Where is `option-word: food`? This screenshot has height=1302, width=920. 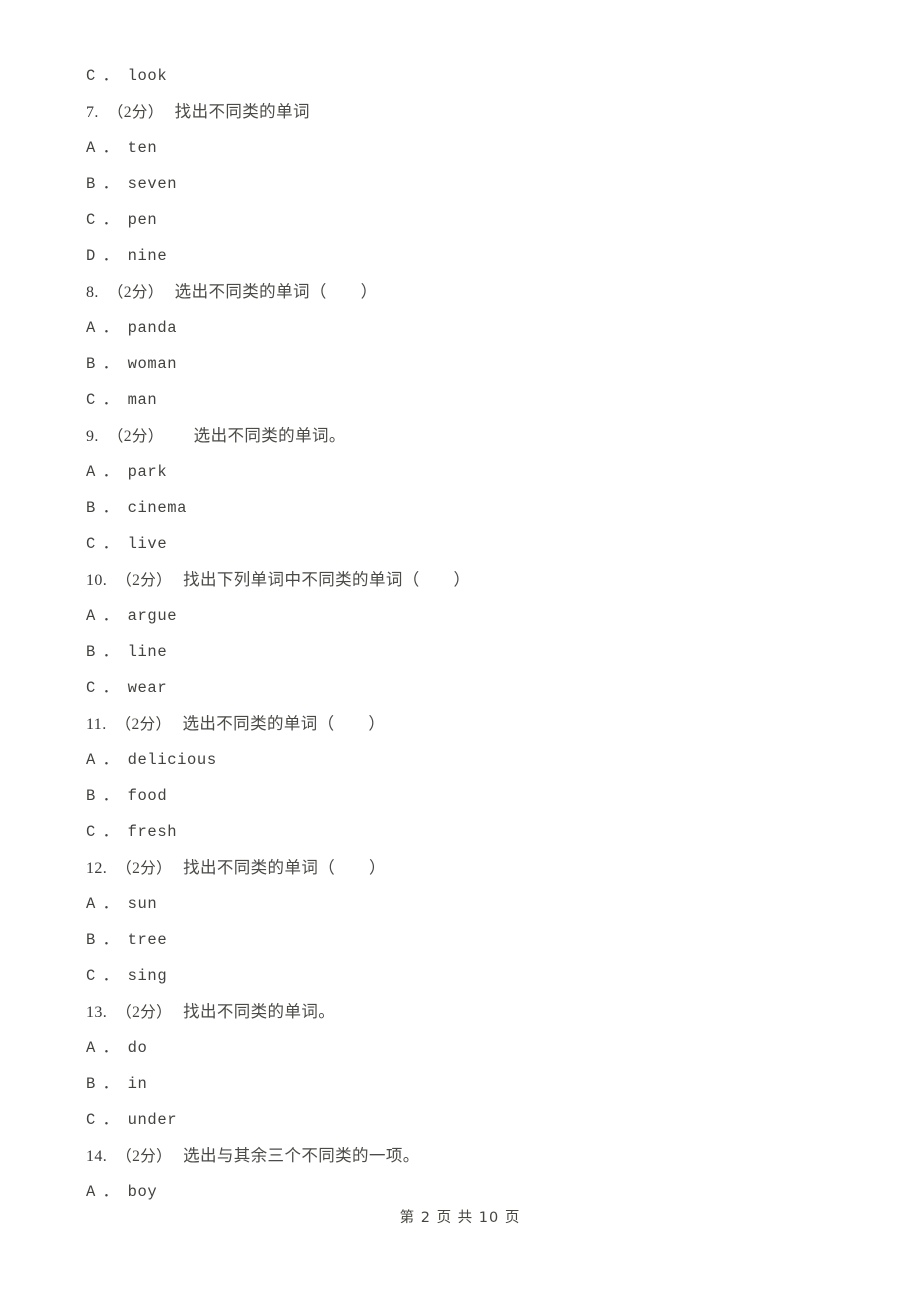
option-word: food is located at coordinates (148, 796).